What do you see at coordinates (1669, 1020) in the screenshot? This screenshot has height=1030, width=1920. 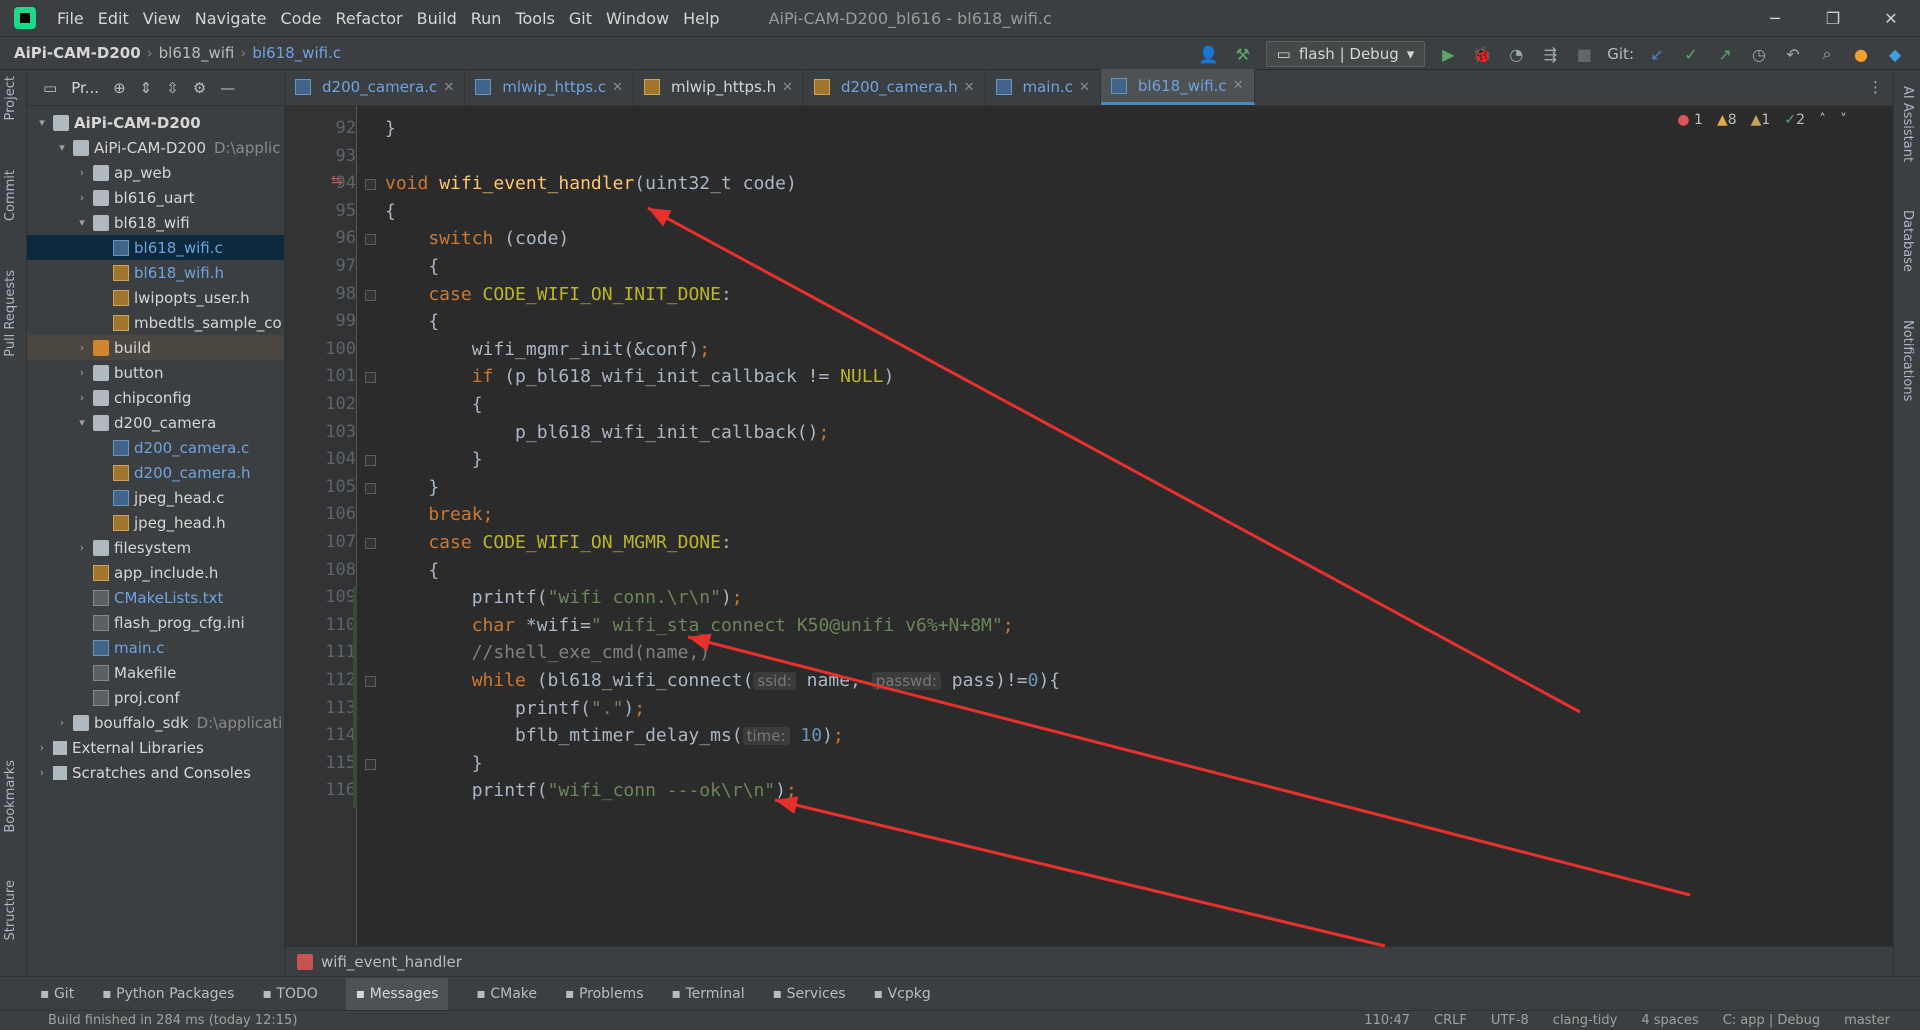 I see `status-widget: 4 spaces` at bounding box center [1669, 1020].